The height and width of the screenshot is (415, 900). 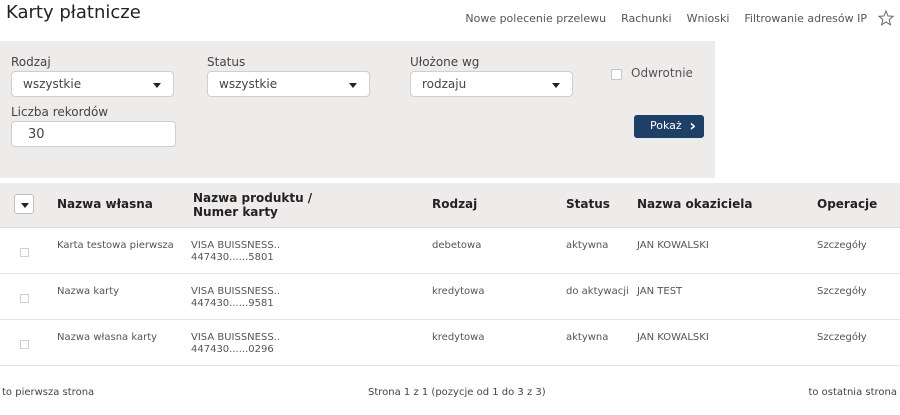 I want to click on header-product: Nazwa produktu / Numer karty, so click(x=252, y=205).